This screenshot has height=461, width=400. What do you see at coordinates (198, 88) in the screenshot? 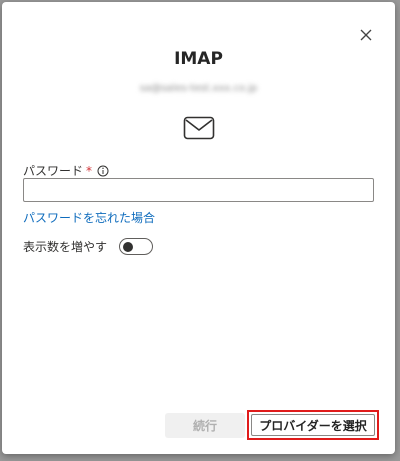
I see `account-email: sa@sales-test.xxx.co.jp` at bounding box center [198, 88].